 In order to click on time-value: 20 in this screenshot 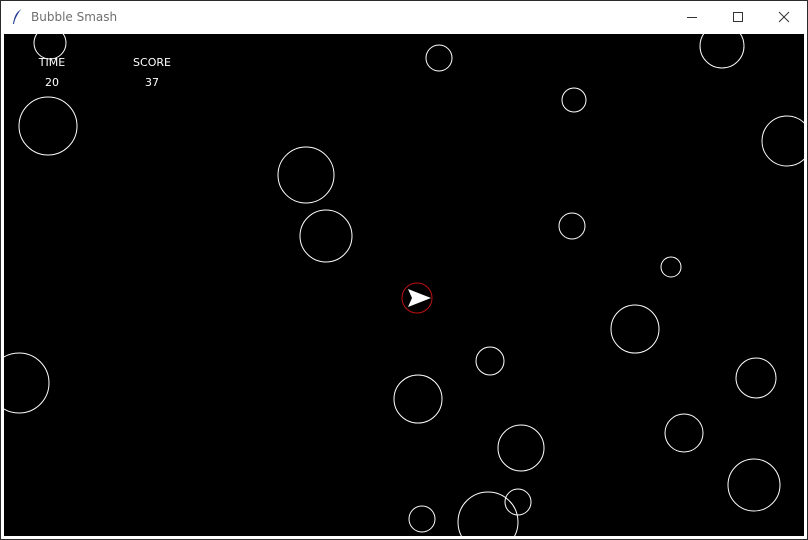, I will do `click(52, 82)`.